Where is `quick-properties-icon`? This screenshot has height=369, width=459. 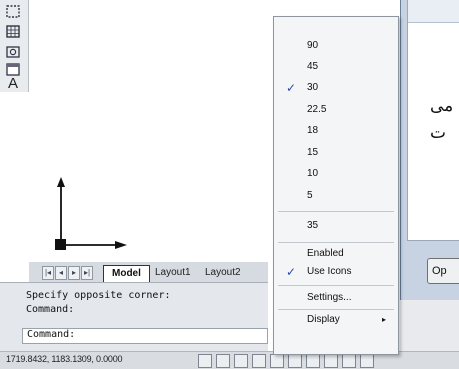
quick-properties-icon is located at coordinates (367, 361).